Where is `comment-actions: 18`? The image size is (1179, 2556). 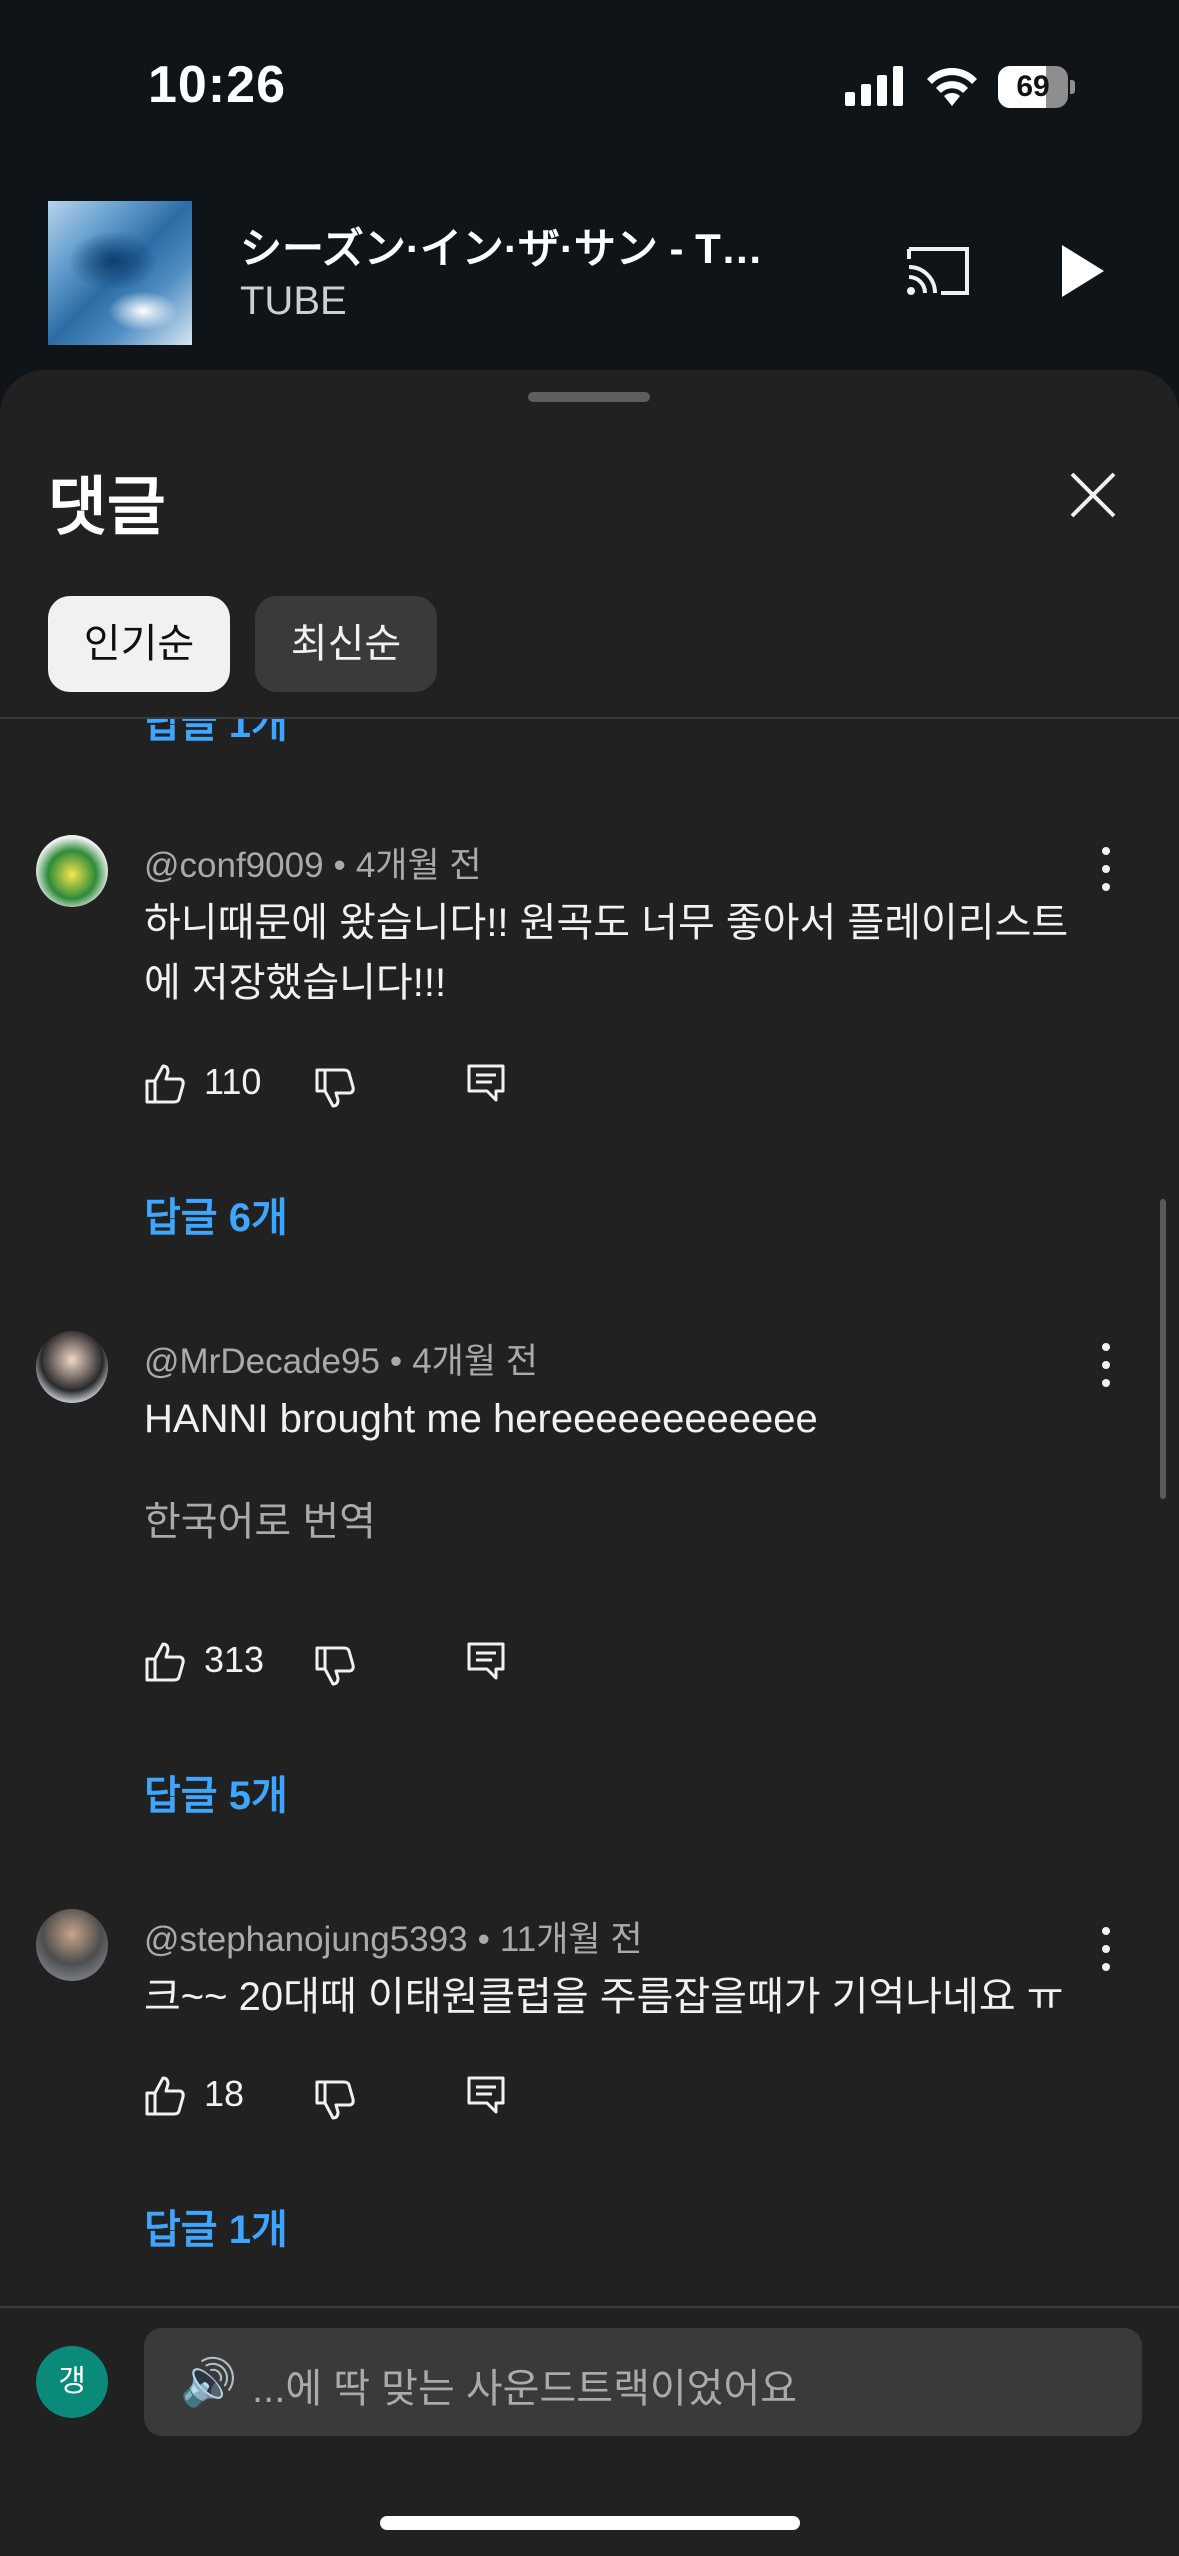 comment-actions: 18 is located at coordinates (354, 2095).